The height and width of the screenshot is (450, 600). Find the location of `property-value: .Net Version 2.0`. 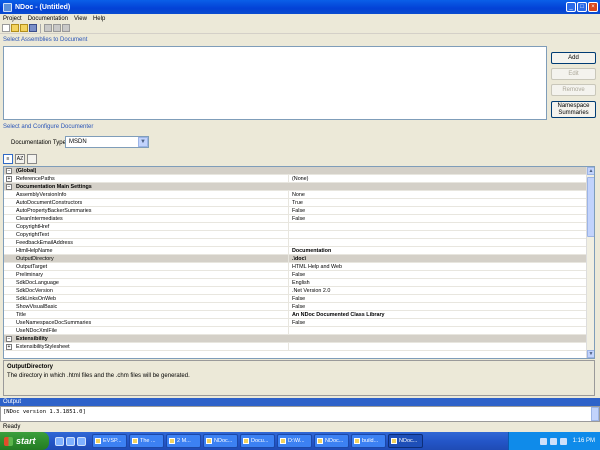

property-value: .Net Version 2.0 is located at coordinates (438, 291).